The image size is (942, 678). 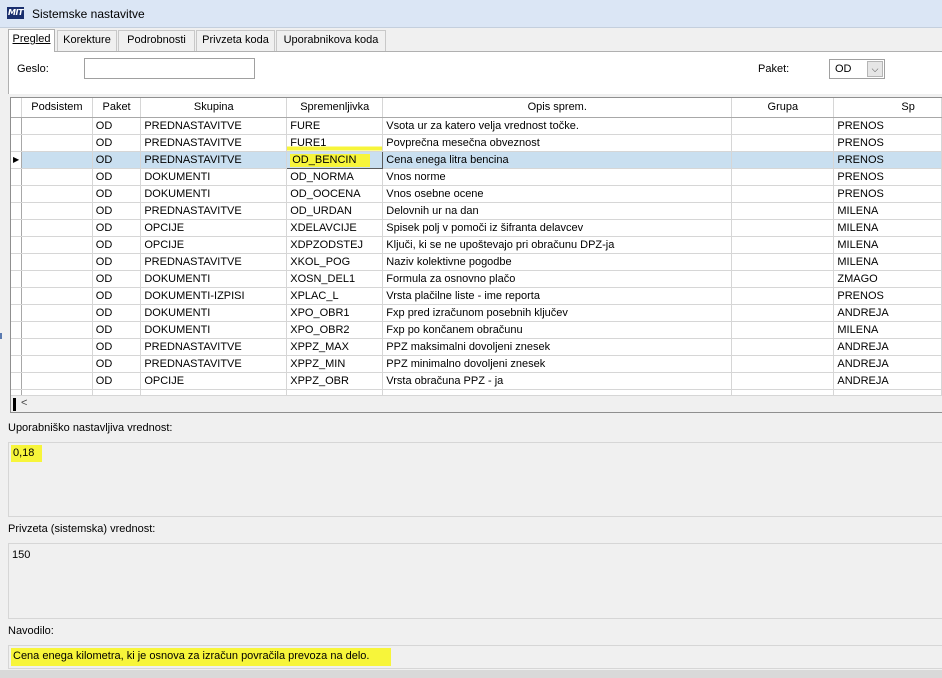 I want to click on column-header-sp: Sp, so click(x=887, y=108).